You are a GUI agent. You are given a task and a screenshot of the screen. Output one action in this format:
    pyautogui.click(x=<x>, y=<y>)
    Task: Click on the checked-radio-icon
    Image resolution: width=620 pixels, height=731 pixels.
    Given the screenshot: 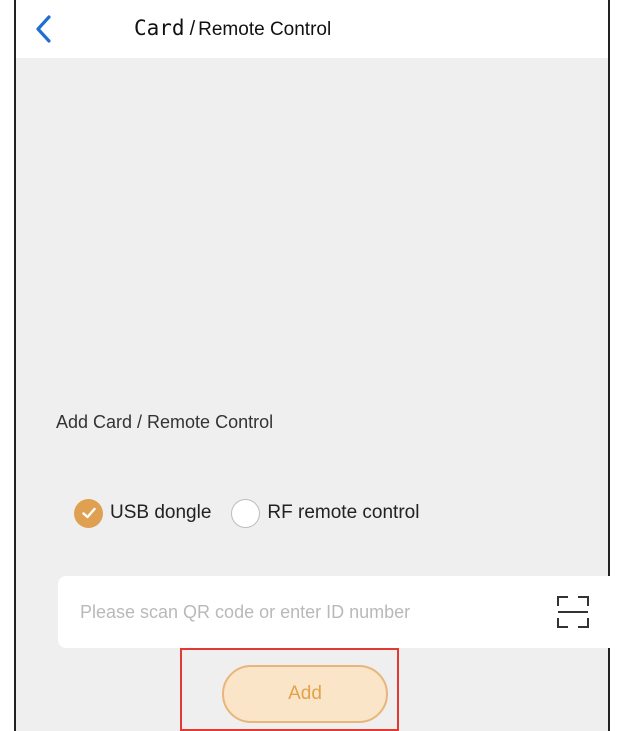 What is the action you would take?
    pyautogui.click(x=88, y=513)
    